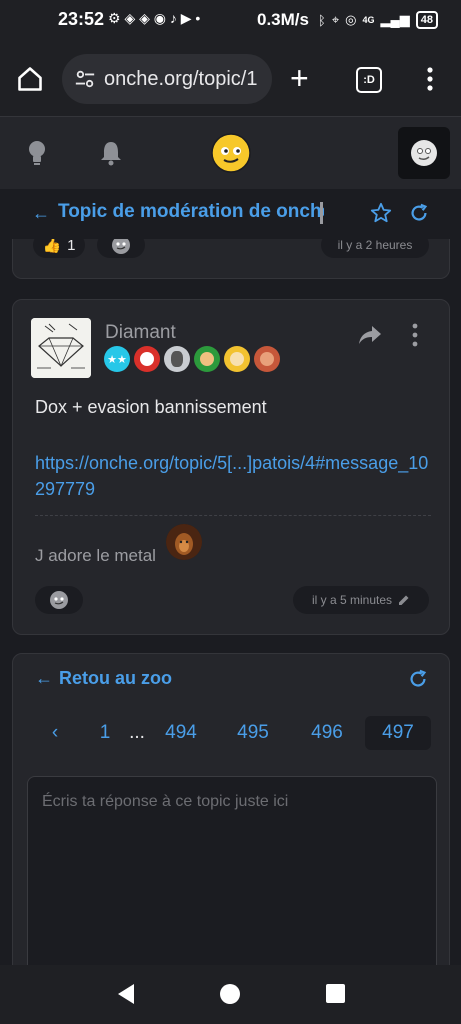 This screenshot has height=1024, width=461. I want to click on location-icon: ⌖, so click(335, 19).